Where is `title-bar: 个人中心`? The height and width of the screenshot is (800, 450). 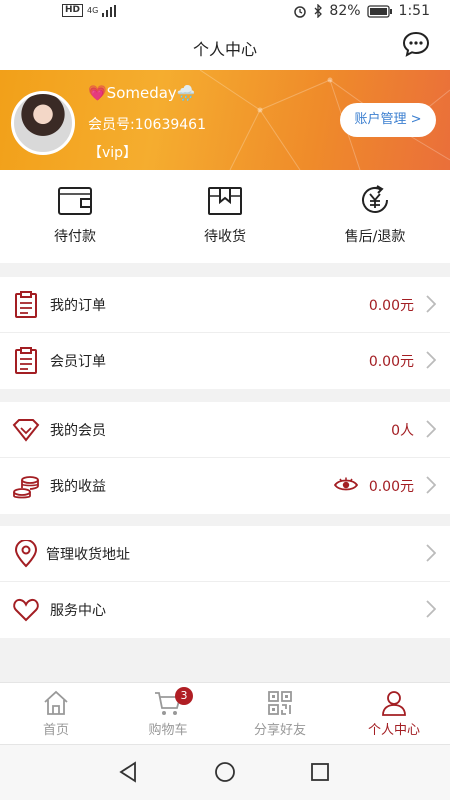
title-bar: 个人中心 is located at coordinates (225, 47).